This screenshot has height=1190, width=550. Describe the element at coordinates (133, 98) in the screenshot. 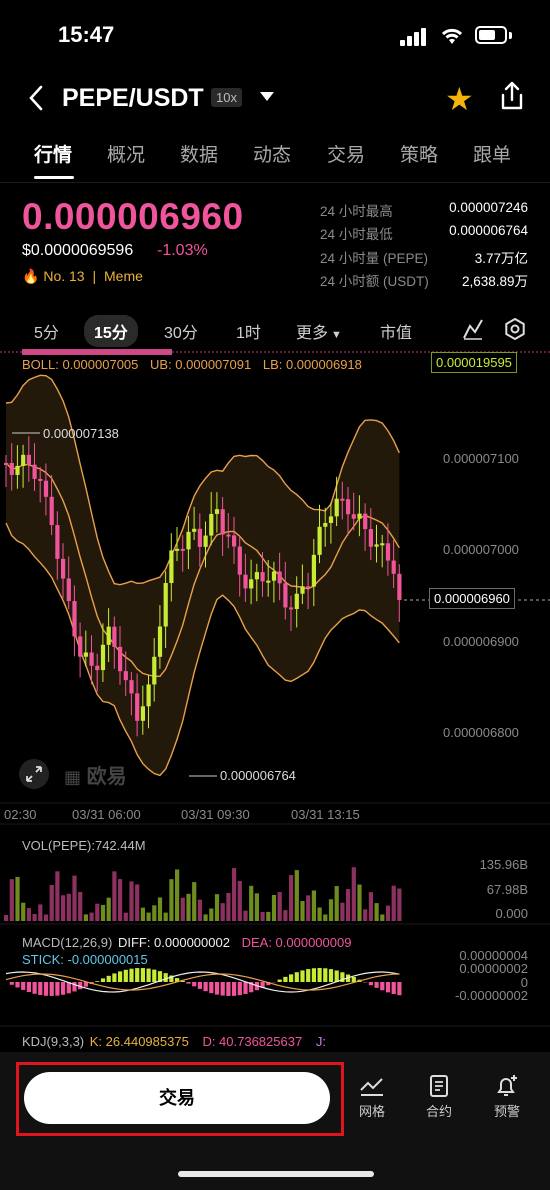

I see `pair-title: PEPE/USDT` at that location.